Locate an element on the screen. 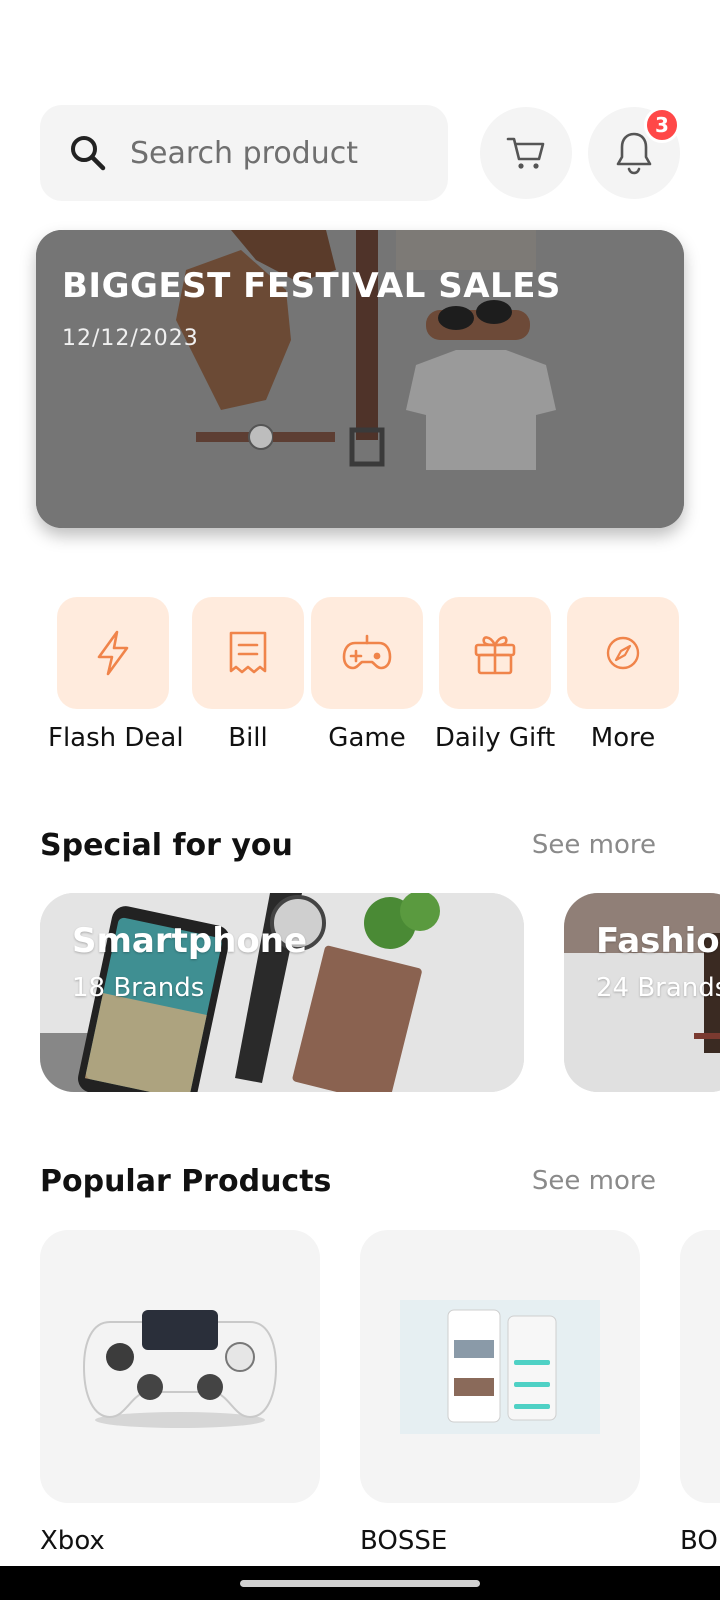 Image resolution: width=720 pixels, height=1600 pixels. category-game: Game is located at coordinates (367, 675).